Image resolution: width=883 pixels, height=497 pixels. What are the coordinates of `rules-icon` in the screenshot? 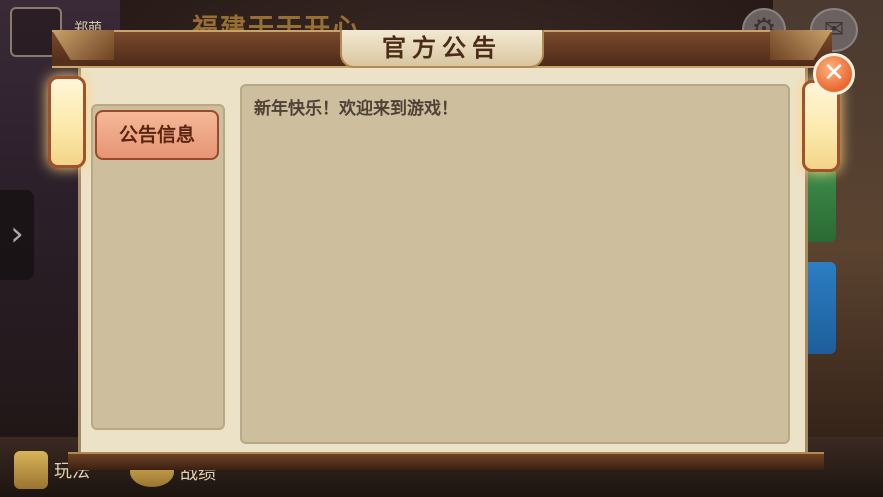 It's located at (31, 470).